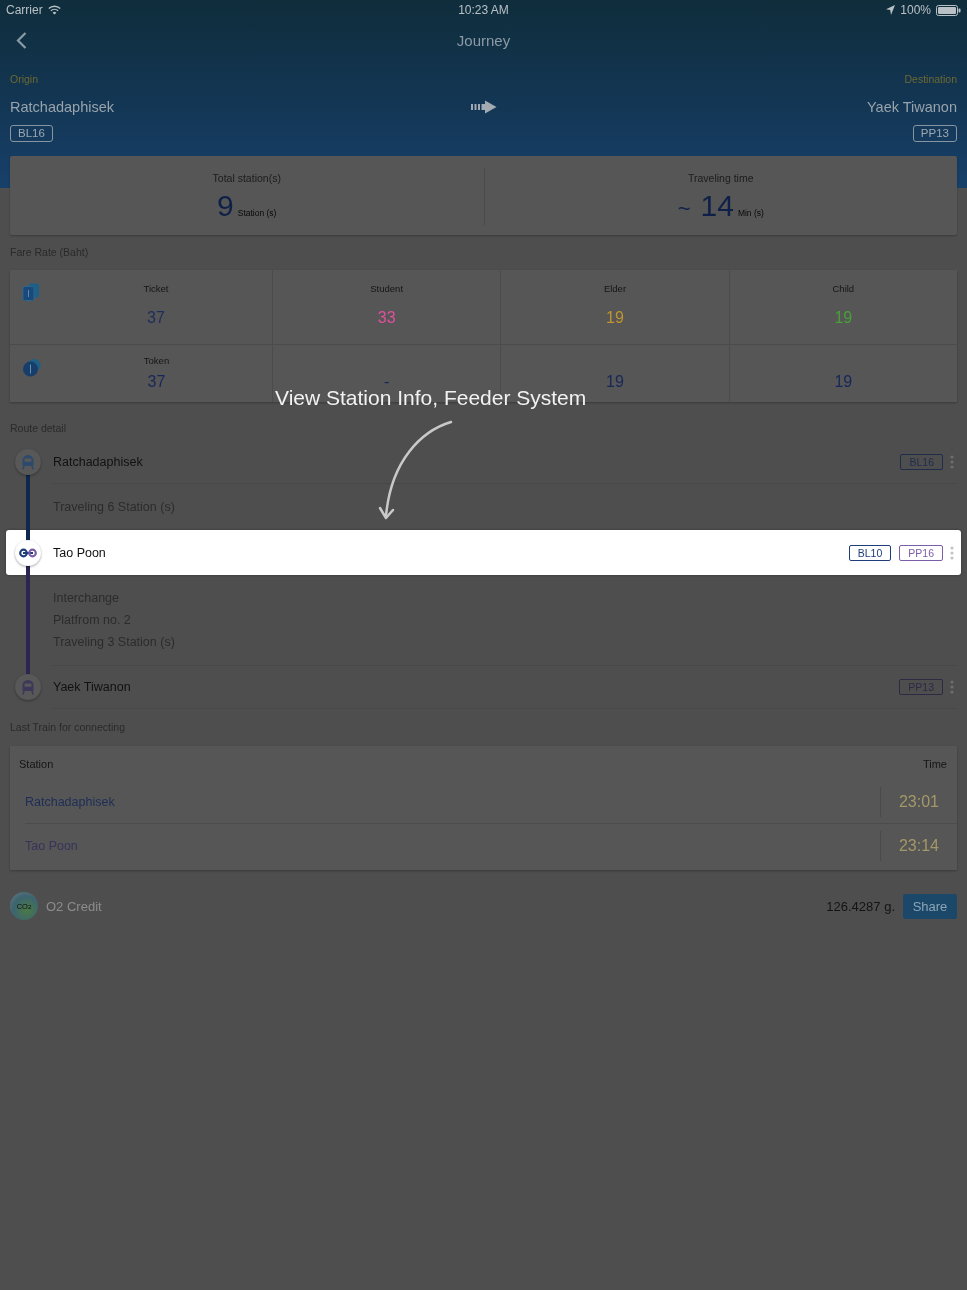  Describe the element at coordinates (750, 213) in the screenshot. I see `summary-unit: Min (s)` at that location.